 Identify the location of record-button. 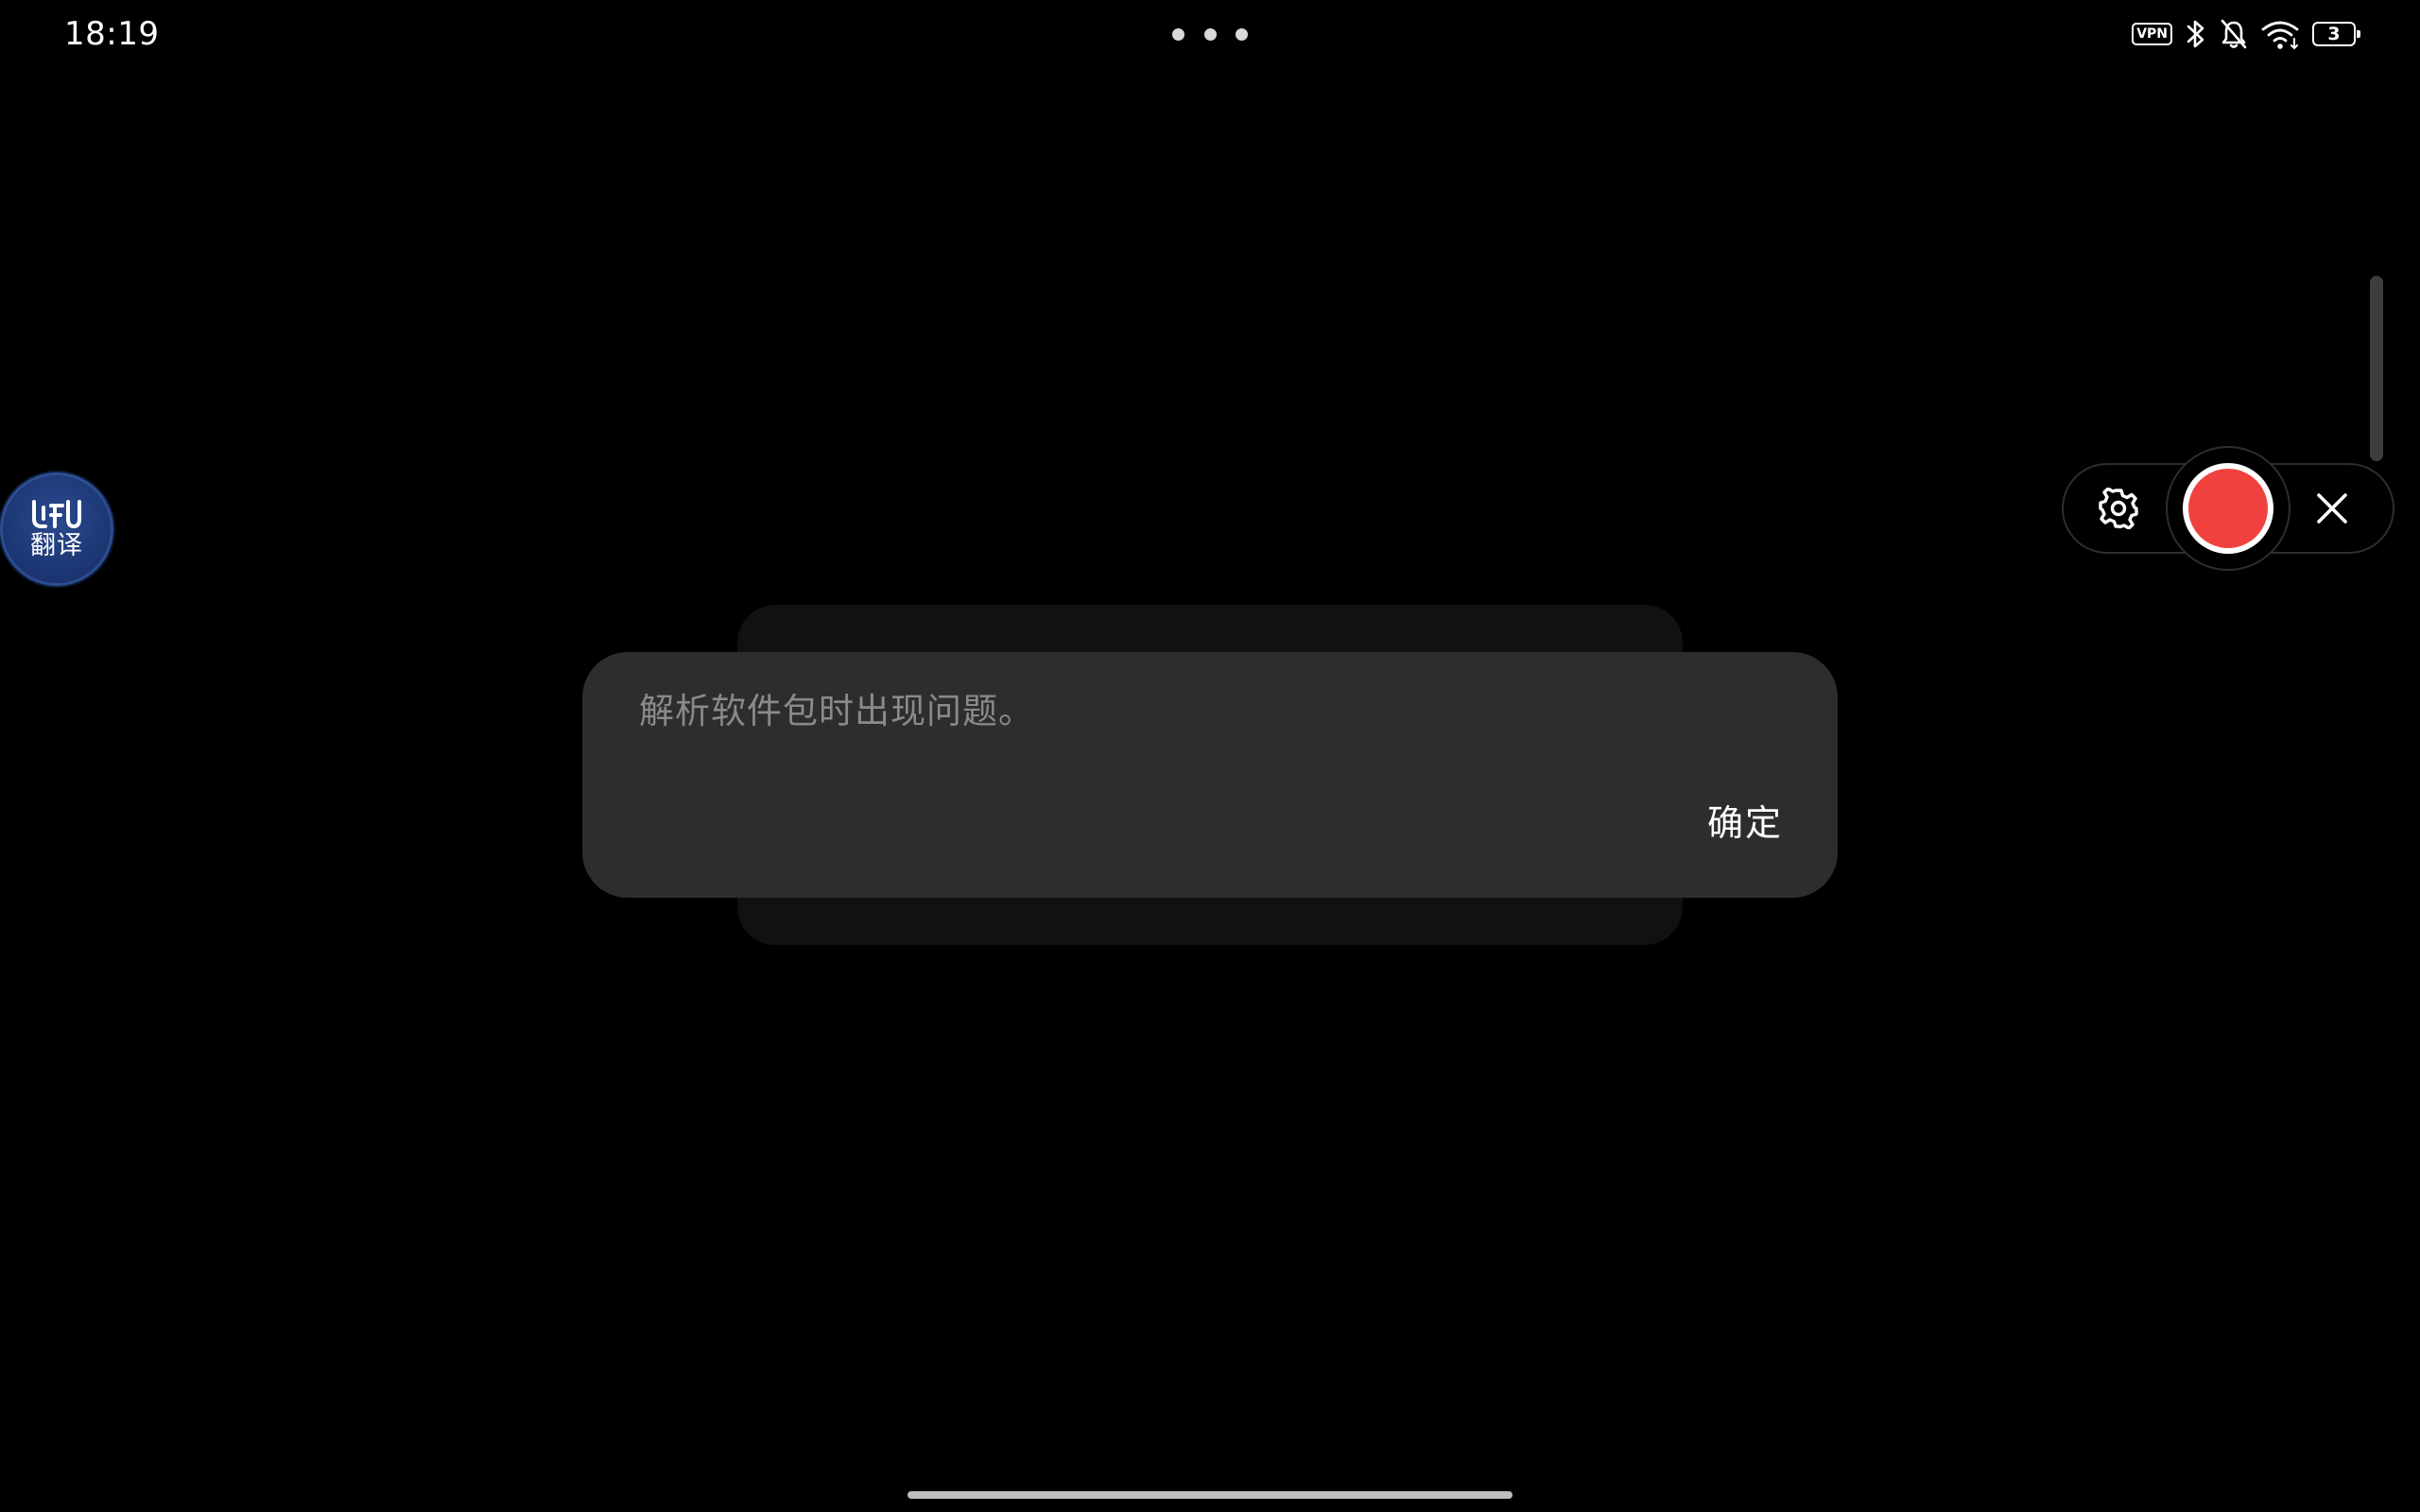
(2228, 508).